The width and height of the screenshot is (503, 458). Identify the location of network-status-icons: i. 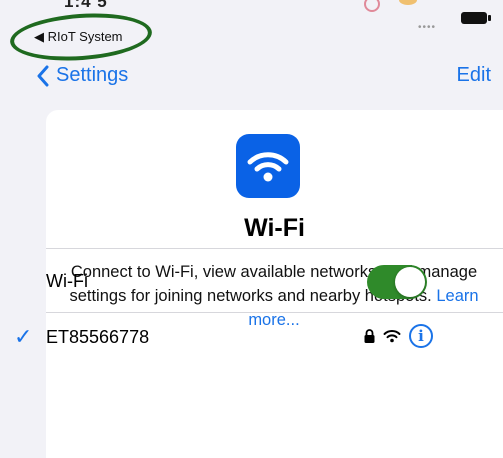
(398, 336).